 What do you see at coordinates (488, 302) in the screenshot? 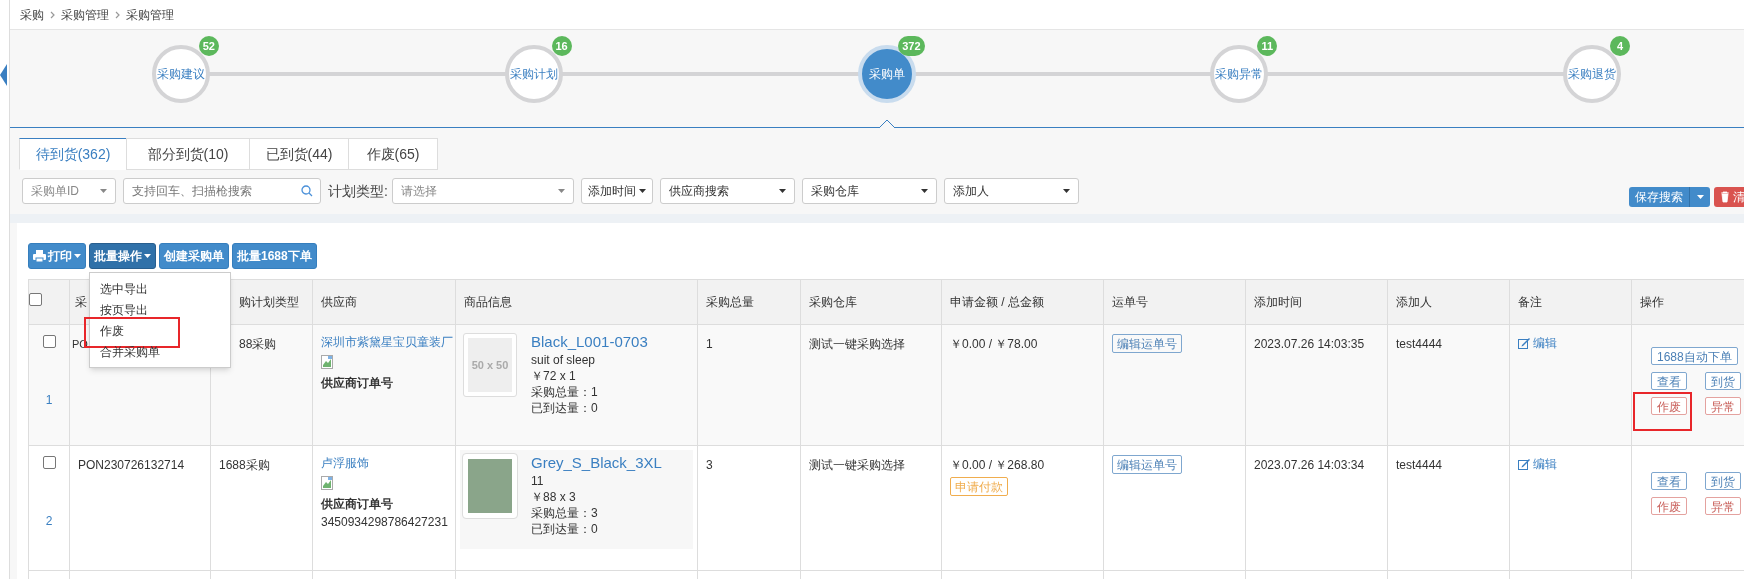
I see `column-header: 商品信息` at bounding box center [488, 302].